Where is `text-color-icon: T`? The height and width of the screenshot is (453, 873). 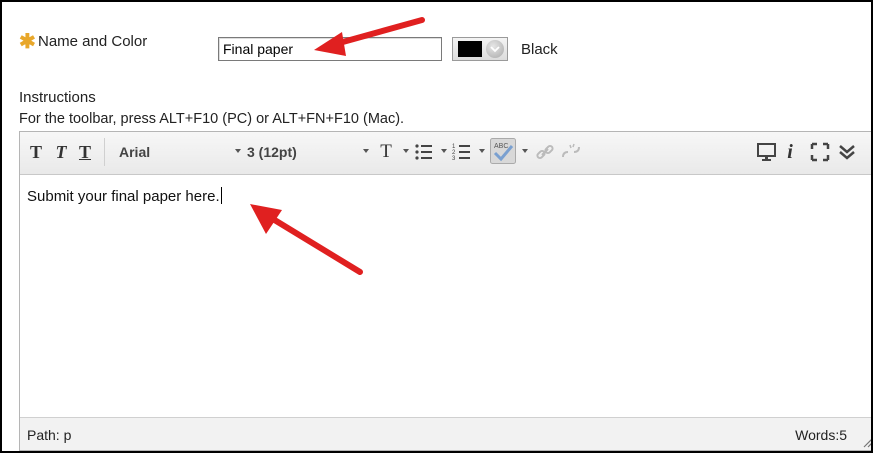
text-color-icon: T is located at coordinates (386, 152).